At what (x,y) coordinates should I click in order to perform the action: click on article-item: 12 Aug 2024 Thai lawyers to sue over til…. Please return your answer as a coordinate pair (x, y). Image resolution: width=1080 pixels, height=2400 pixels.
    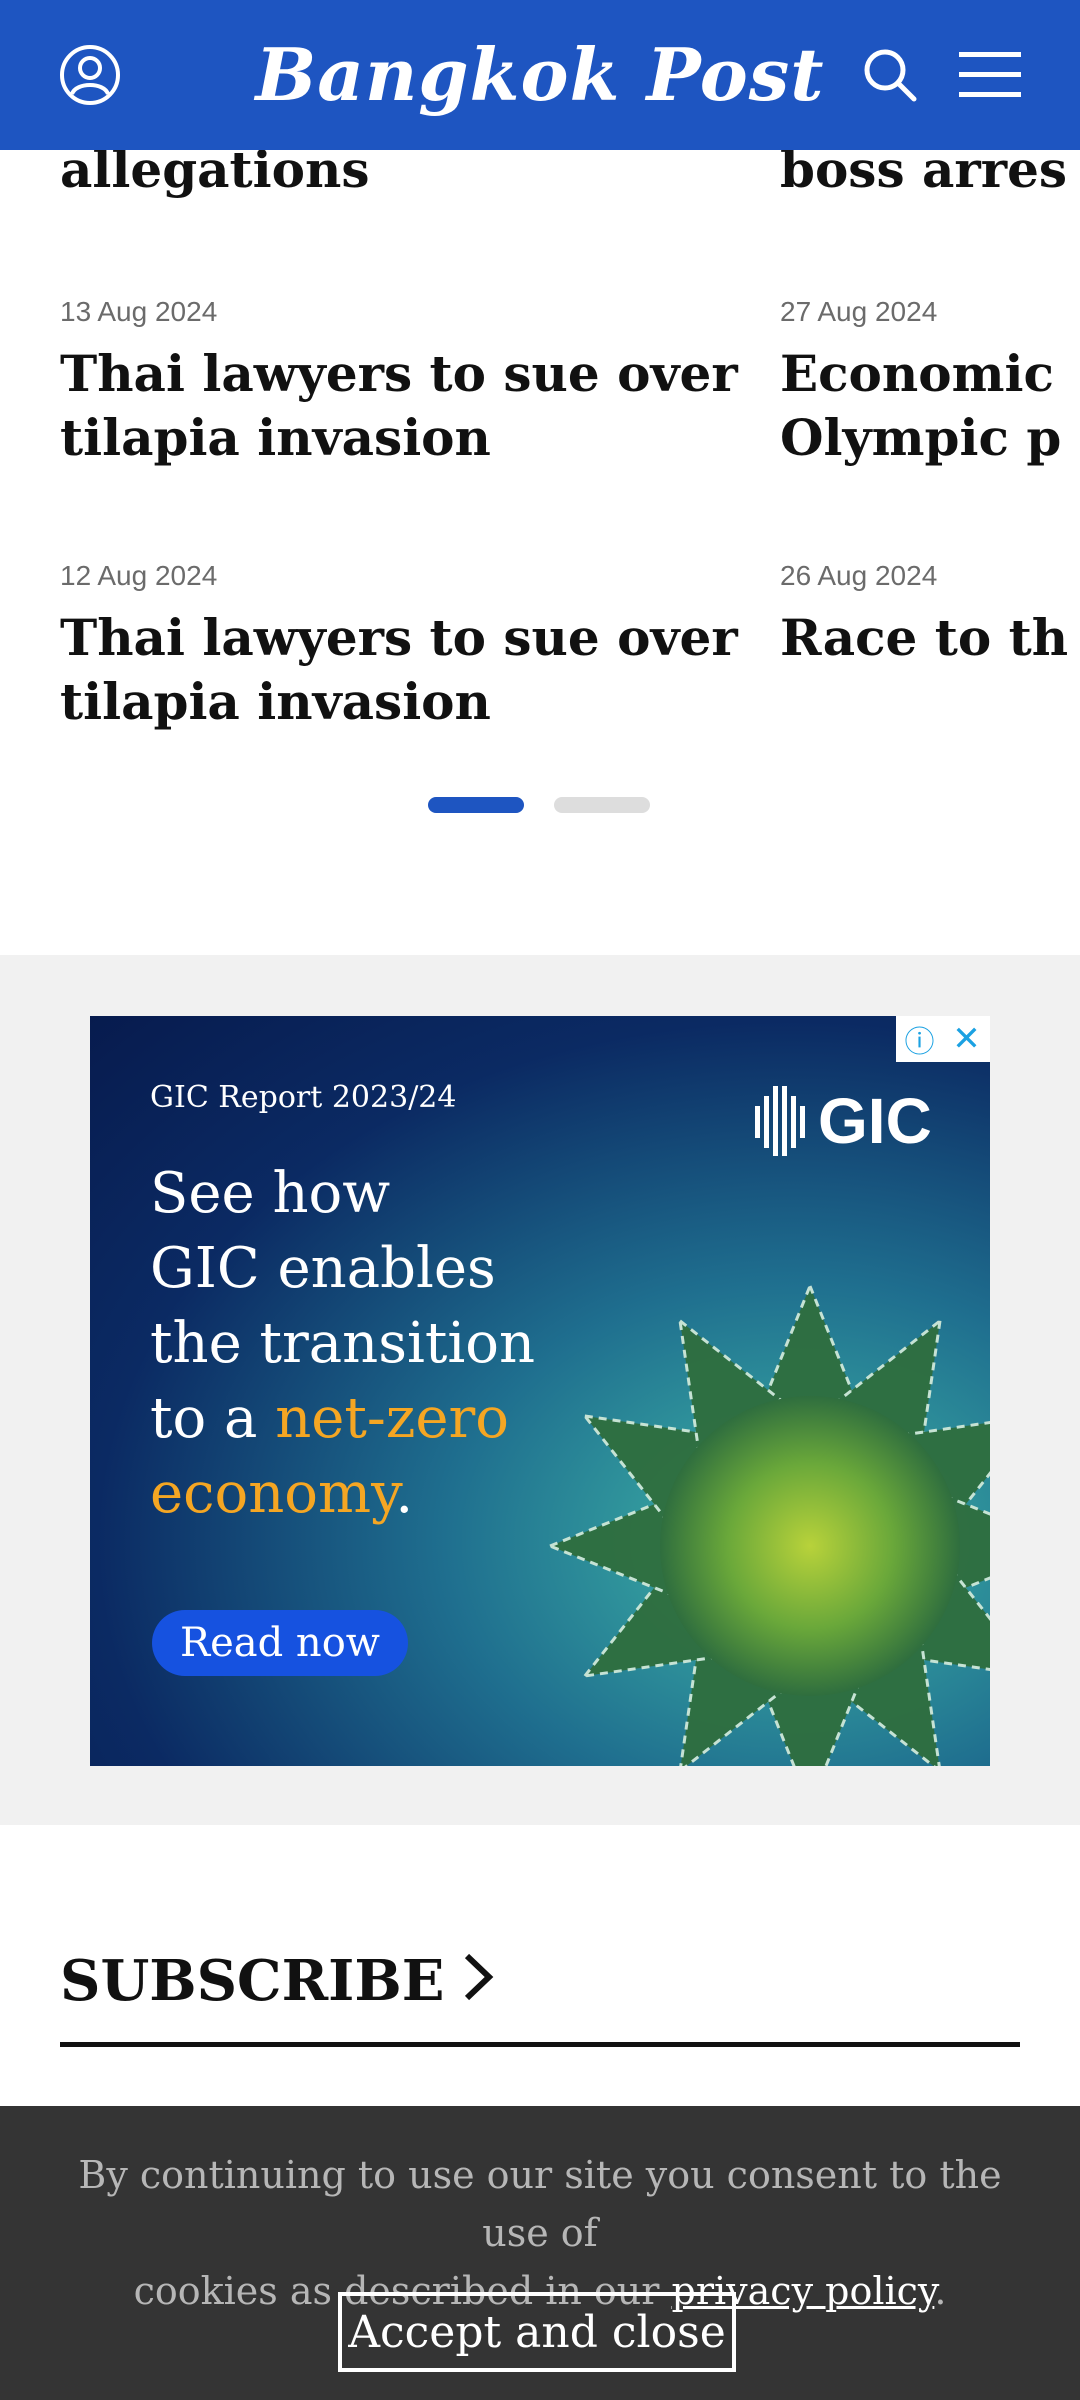
    Looking at the image, I should click on (399, 647).